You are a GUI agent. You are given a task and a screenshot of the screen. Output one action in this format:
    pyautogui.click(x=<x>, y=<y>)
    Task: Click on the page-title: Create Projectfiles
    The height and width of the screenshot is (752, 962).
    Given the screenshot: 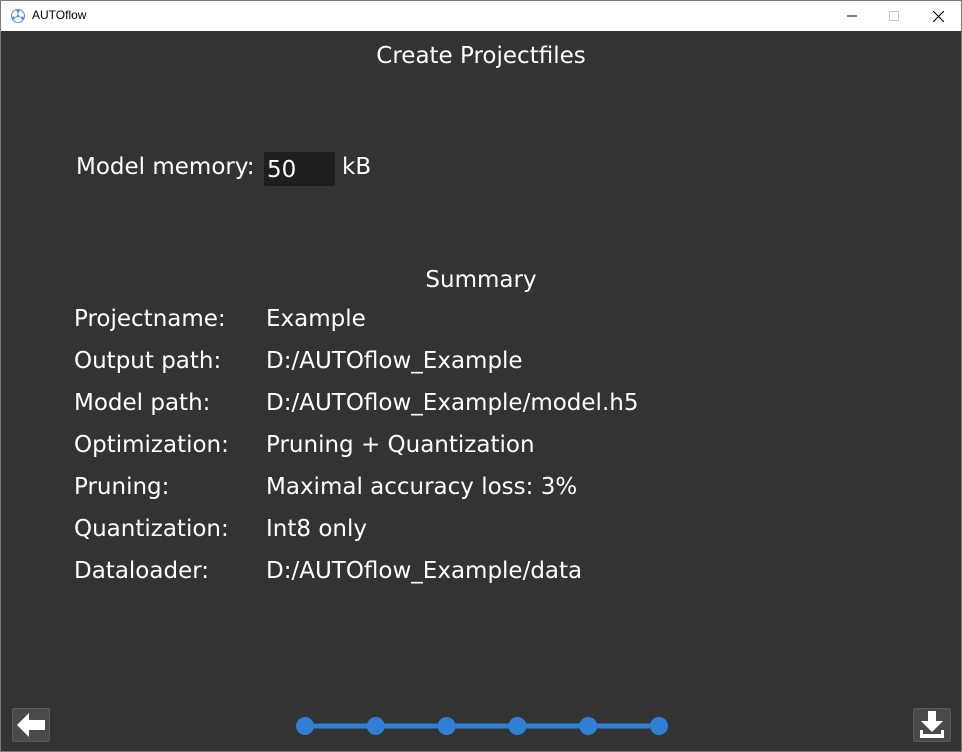 What is the action you would take?
    pyautogui.click(x=481, y=56)
    